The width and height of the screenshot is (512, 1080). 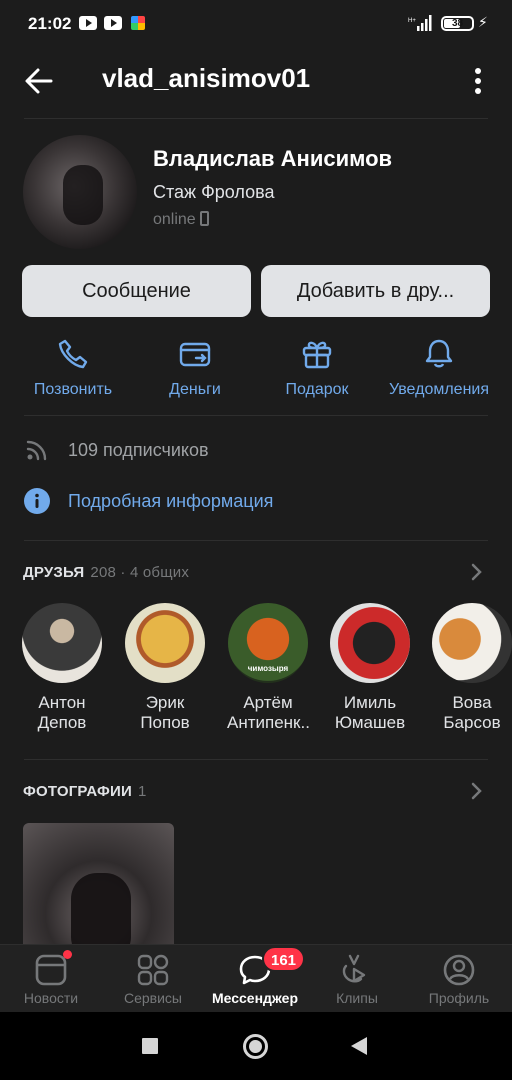 What do you see at coordinates (51, 970) in the screenshot?
I see `news-icon` at bounding box center [51, 970].